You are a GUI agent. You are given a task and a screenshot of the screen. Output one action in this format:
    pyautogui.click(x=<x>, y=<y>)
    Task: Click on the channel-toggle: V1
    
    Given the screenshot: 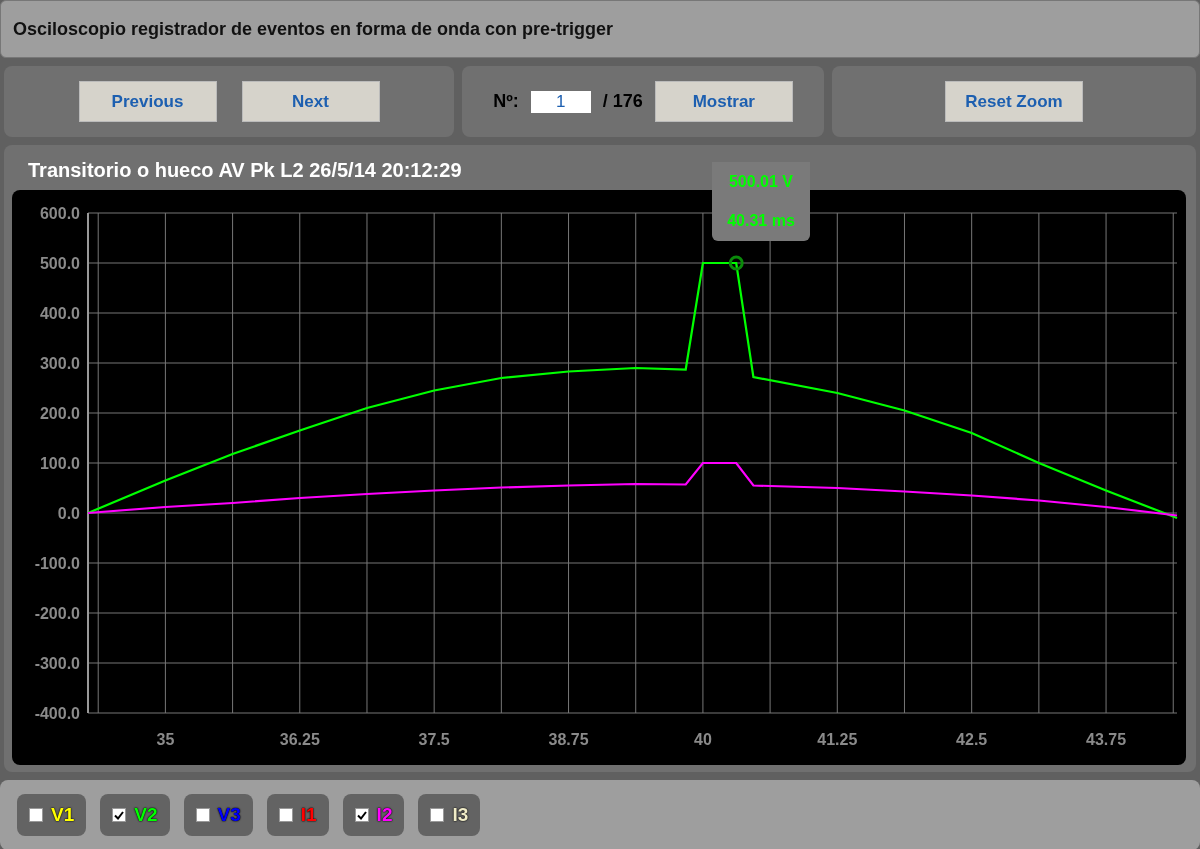 What is the action you would take?
    pyautogui.click(x=52, y=815)
    